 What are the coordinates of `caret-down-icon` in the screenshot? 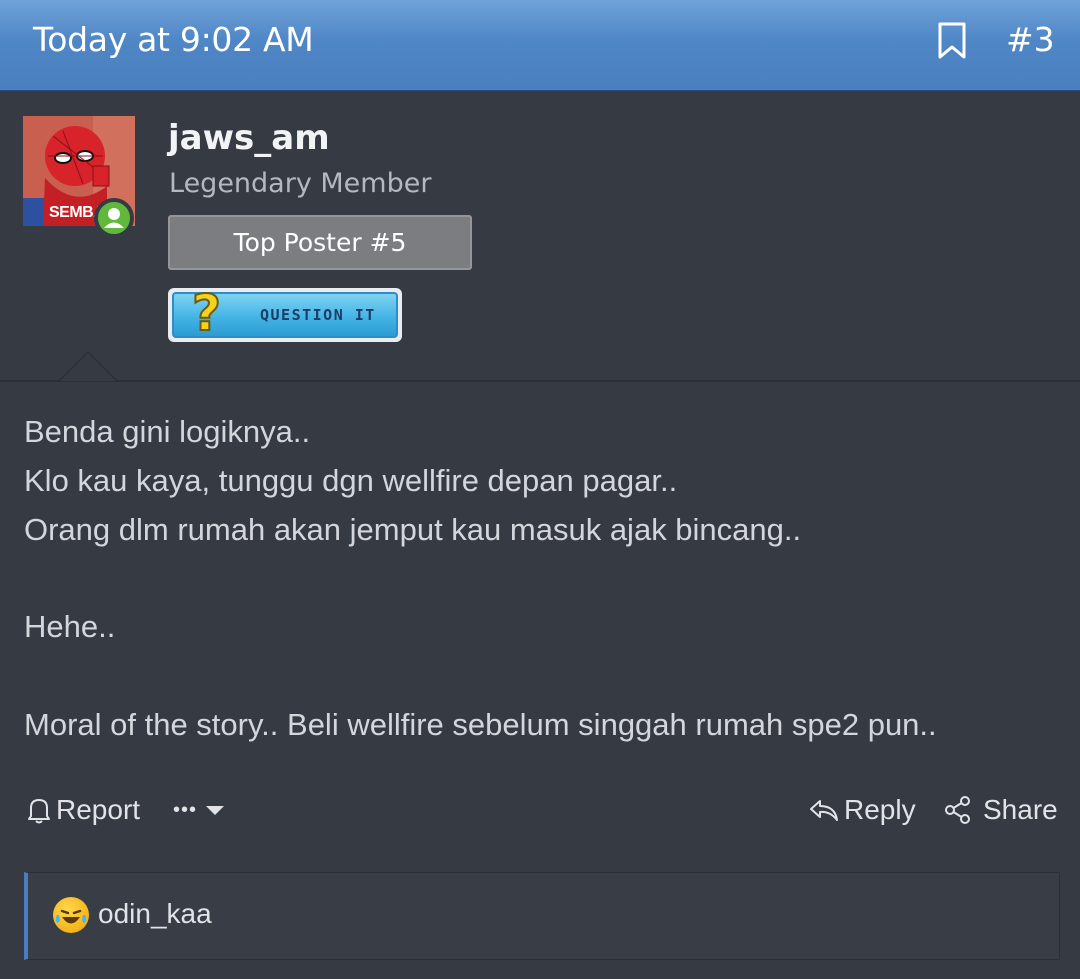 It's located at (215, 810).